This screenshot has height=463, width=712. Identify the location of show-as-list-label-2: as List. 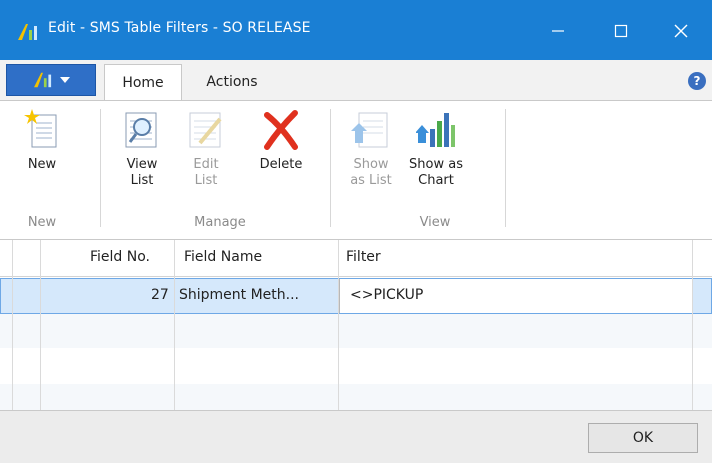
(371, 180).